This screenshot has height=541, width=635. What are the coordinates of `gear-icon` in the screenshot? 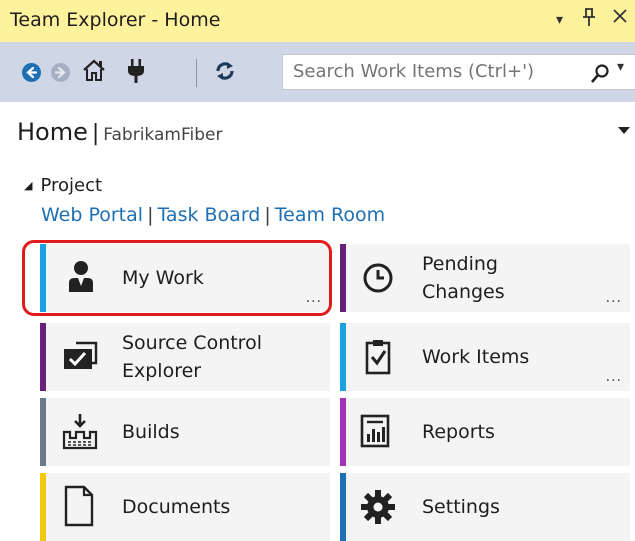 It's located at (378, 509).